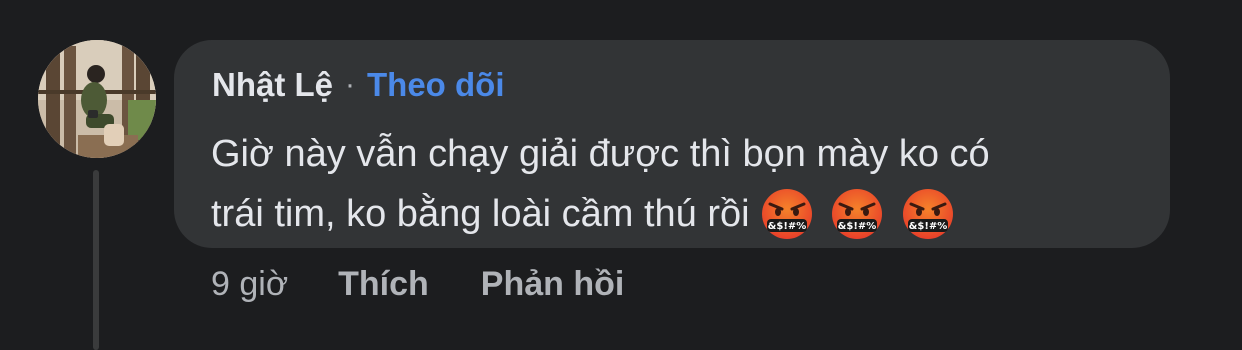 Image resolution: width=1242 pixels, height=350 pixels. I want to click on emoji-symbols-text-2: &$!#%, so click(857, 226).